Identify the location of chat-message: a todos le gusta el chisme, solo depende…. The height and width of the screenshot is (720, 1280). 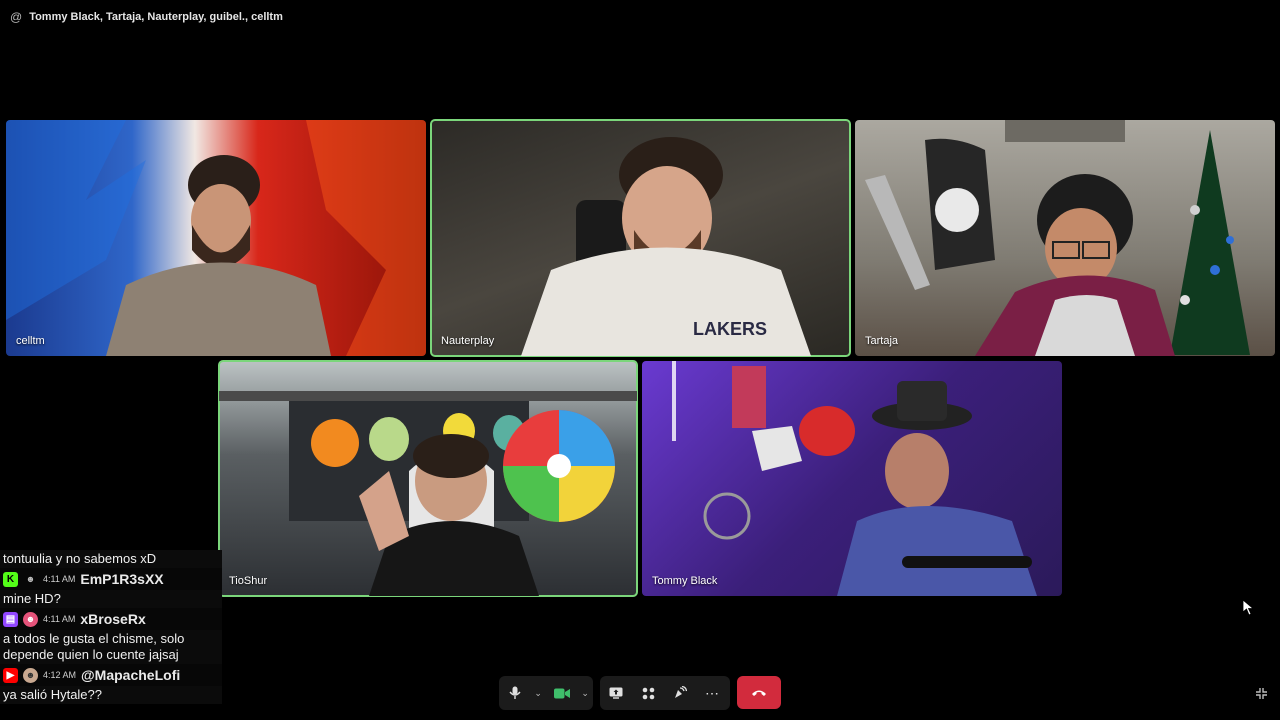
(111, 647).